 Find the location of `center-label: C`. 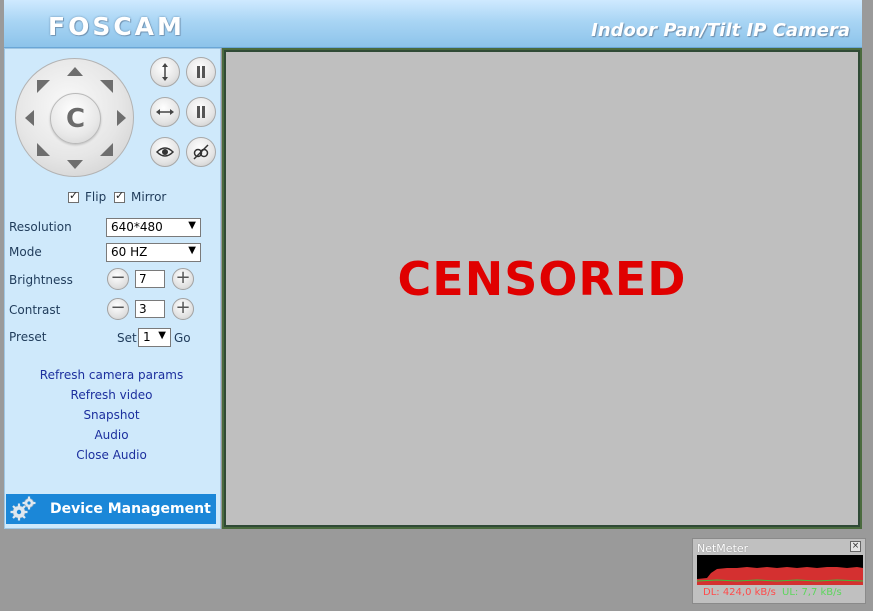

center-label: C is located at coordinates (75, 118).